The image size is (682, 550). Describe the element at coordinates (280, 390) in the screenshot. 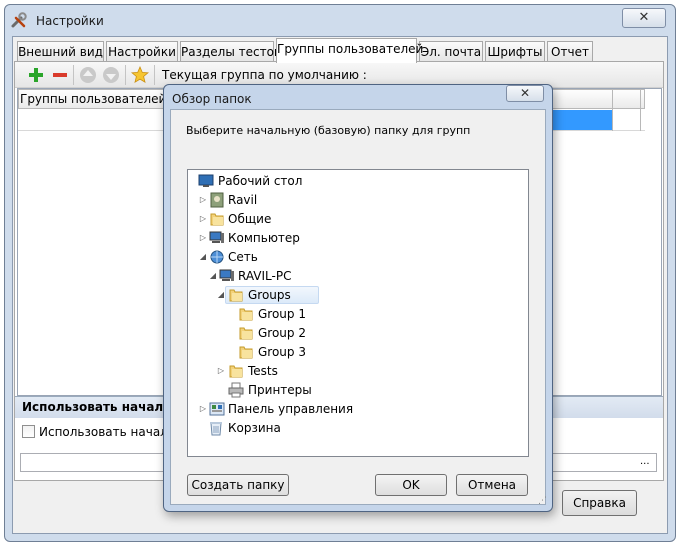

I see `tree-item-label: Принтеры` at that location.